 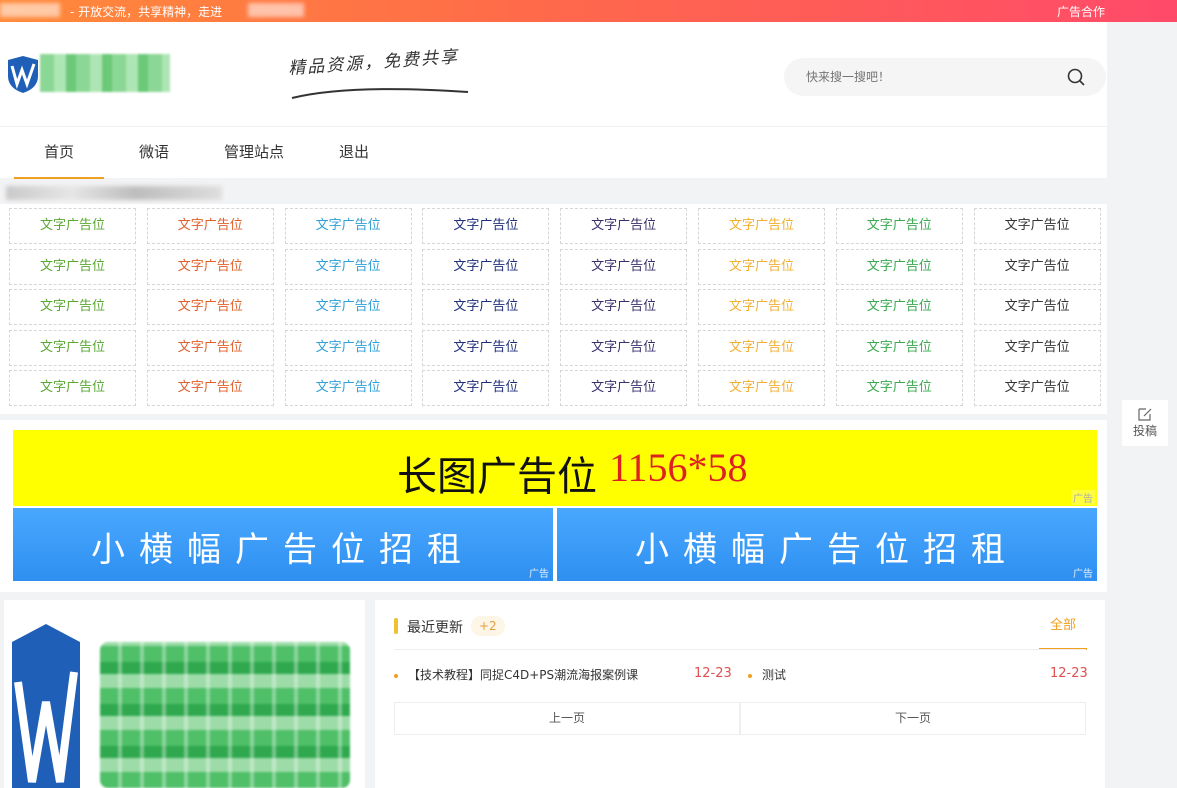 I want to click on nav-item-home: 首页, so click(x=59, y=153).